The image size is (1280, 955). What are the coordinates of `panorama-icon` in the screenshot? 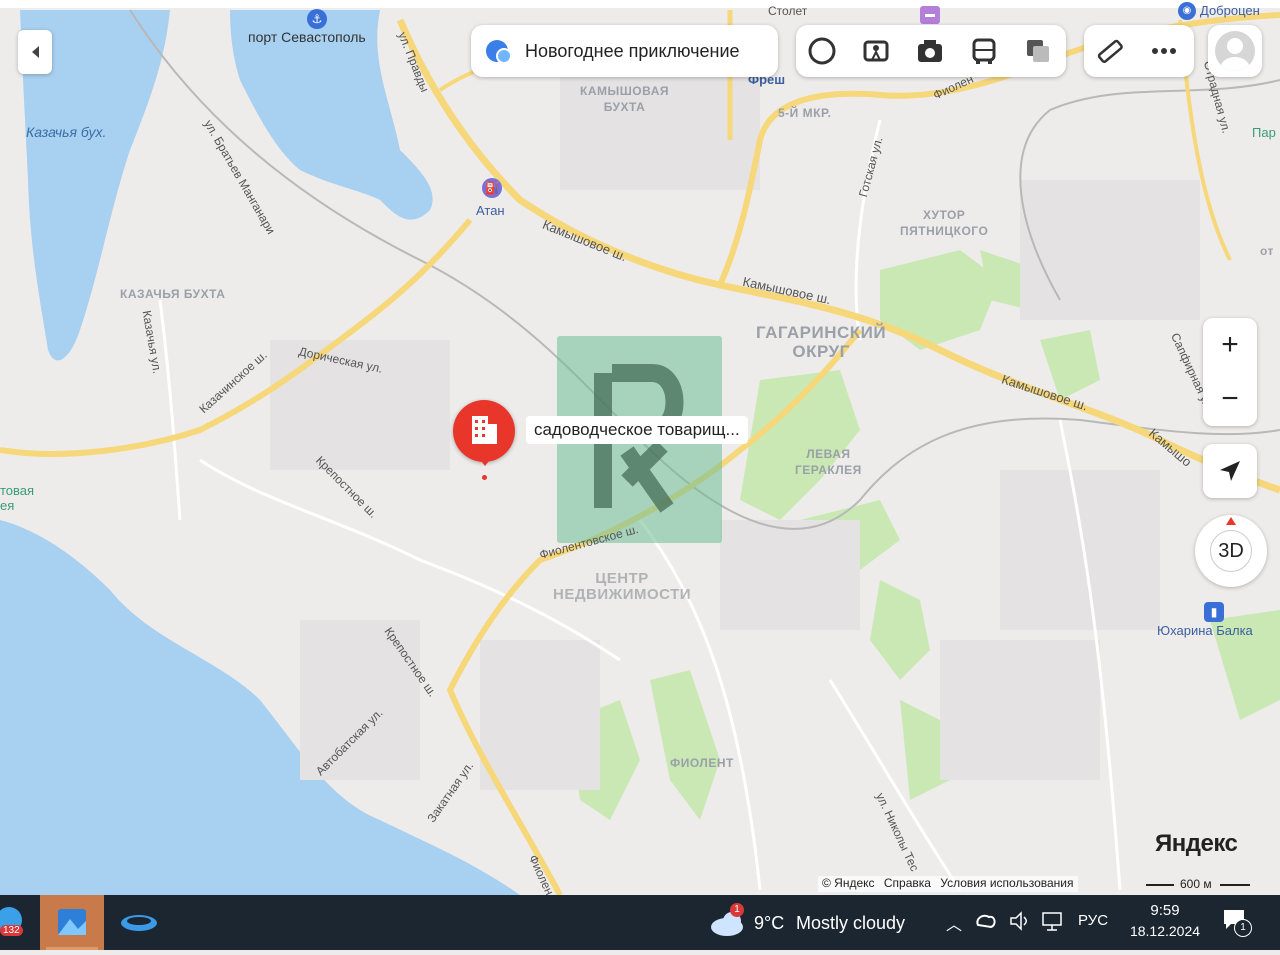 It's located at (876, 51).